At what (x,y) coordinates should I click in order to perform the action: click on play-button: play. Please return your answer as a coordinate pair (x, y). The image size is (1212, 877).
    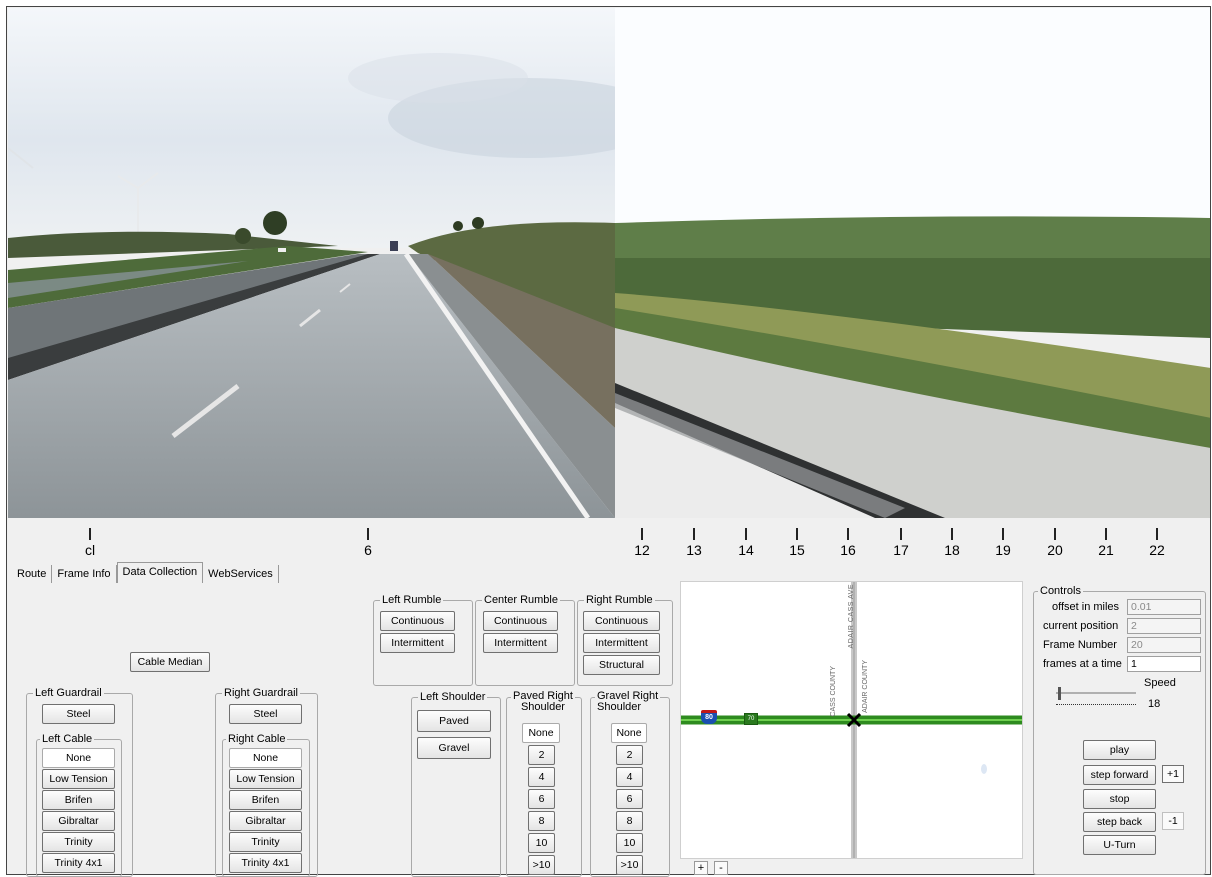
    Looking at the image, I should click on (1119, 750).